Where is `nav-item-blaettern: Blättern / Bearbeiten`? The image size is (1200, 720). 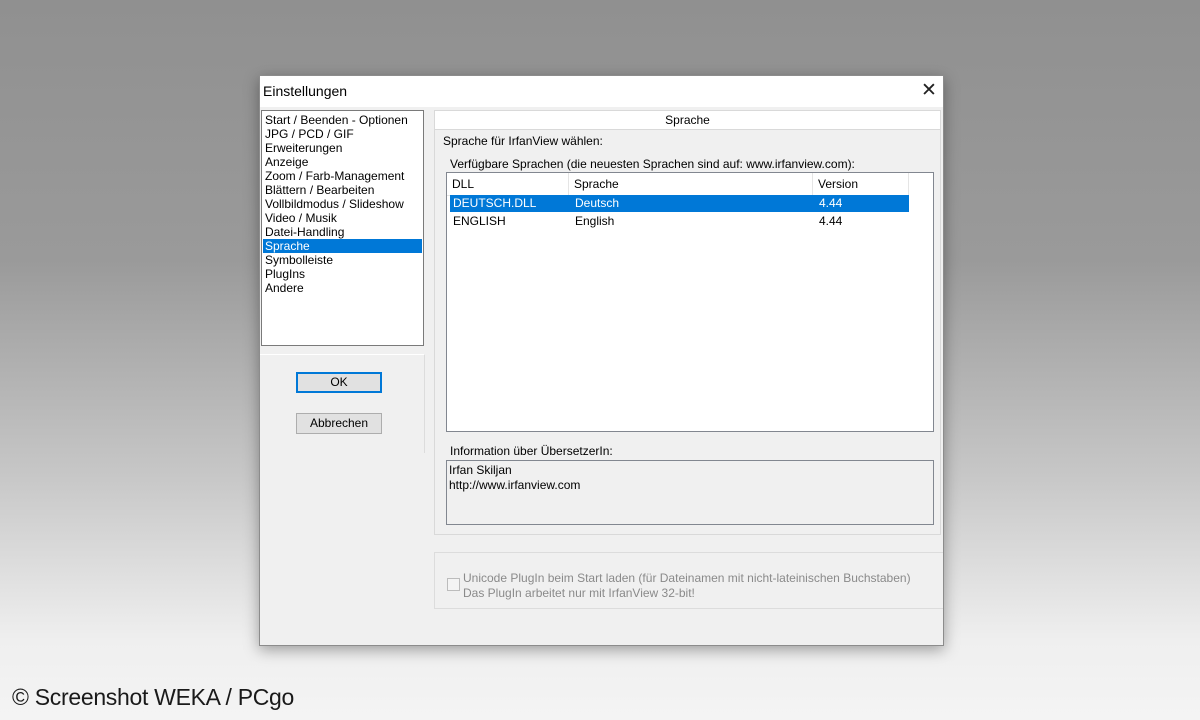 nav-item-blaettern: Blättern / Bearbeiten is located at coordinates (342, 190).